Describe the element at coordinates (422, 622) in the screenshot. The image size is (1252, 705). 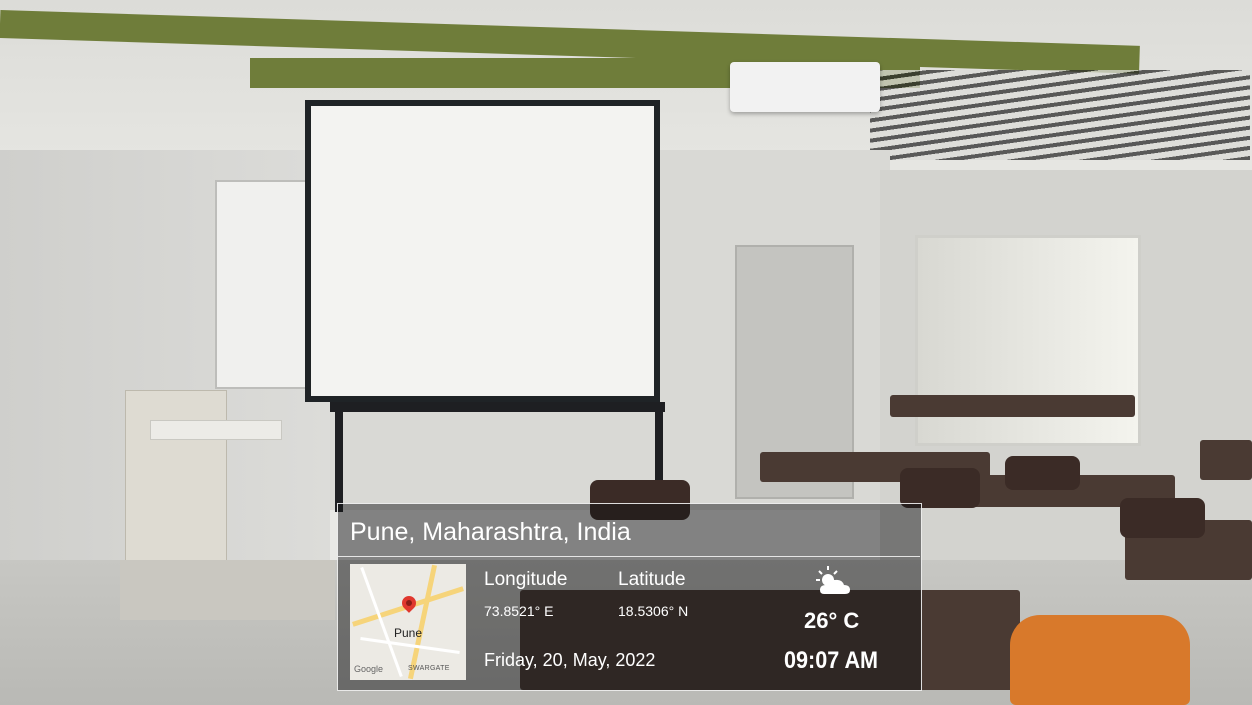
I see `map-road` at that location.